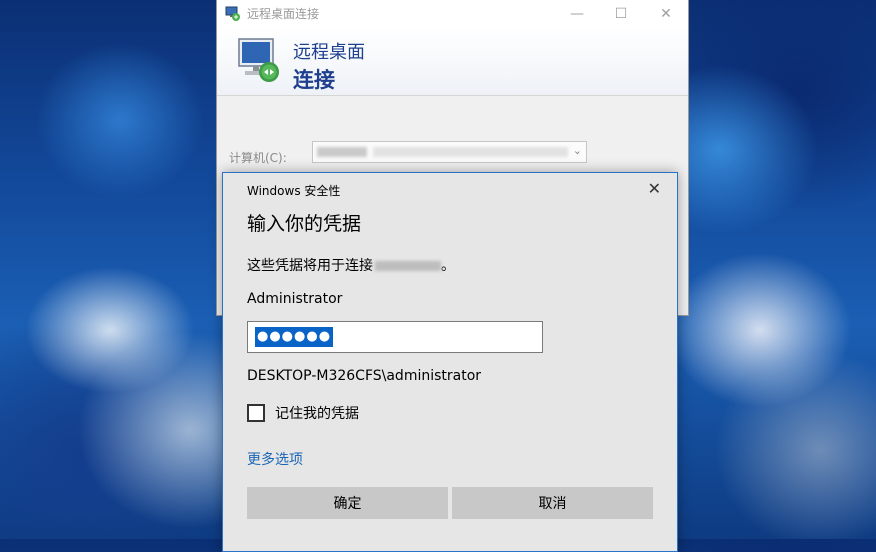 The image size is (876, 552). Describe the element at coordinates (294, 337) in the screenshot. I see `password-value: ●●●●●●` at that location.